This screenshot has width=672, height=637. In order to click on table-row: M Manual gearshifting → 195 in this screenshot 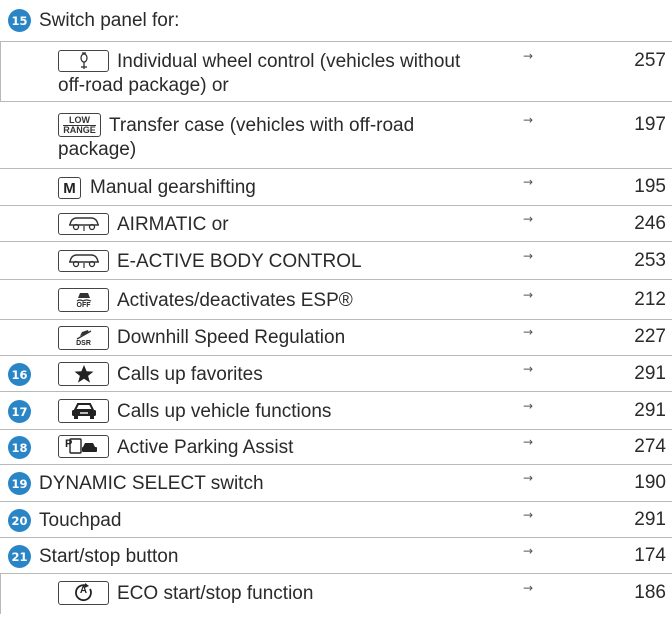, I will do `click(336, 187)`.